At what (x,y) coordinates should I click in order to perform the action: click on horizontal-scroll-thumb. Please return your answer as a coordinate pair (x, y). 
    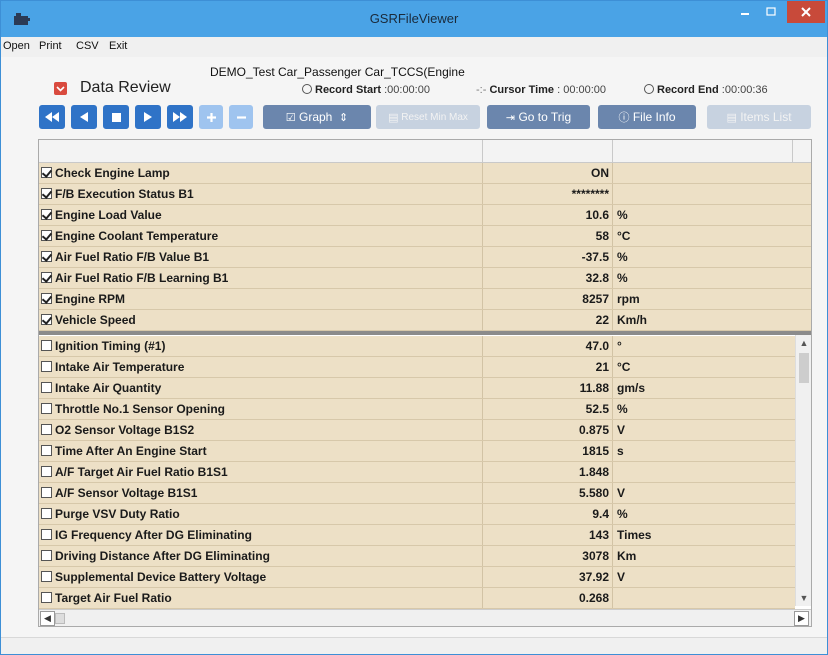
    Looking at the image, I should click on (60, 618).